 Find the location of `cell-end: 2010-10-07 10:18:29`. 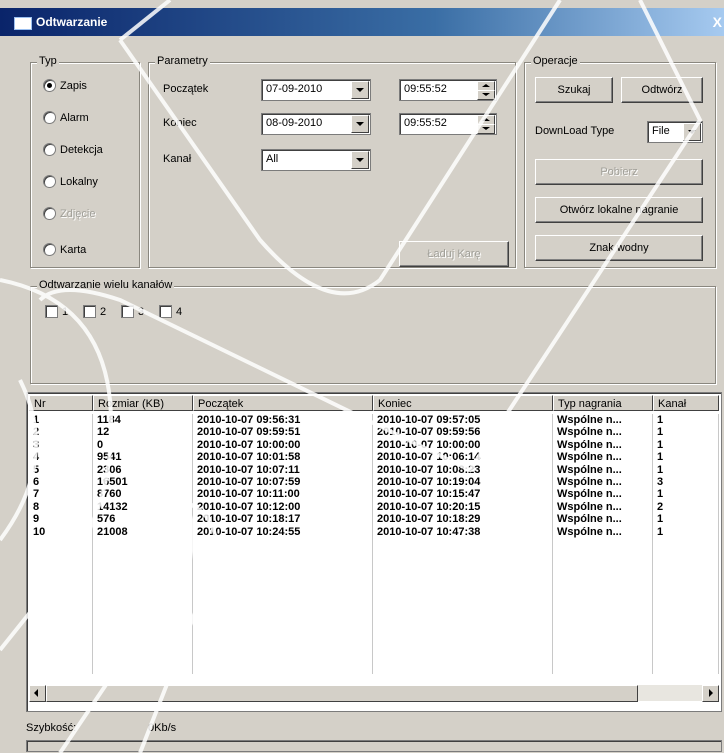

cell-end: 2010-10-07 10:18:29 is located at coordinates (463, 519).